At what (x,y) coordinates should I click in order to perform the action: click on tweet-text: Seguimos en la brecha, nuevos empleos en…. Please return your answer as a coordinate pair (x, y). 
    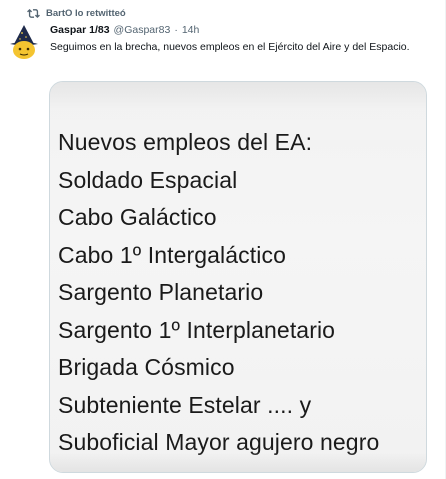
    Looking at the image, I should click on (230, 47).